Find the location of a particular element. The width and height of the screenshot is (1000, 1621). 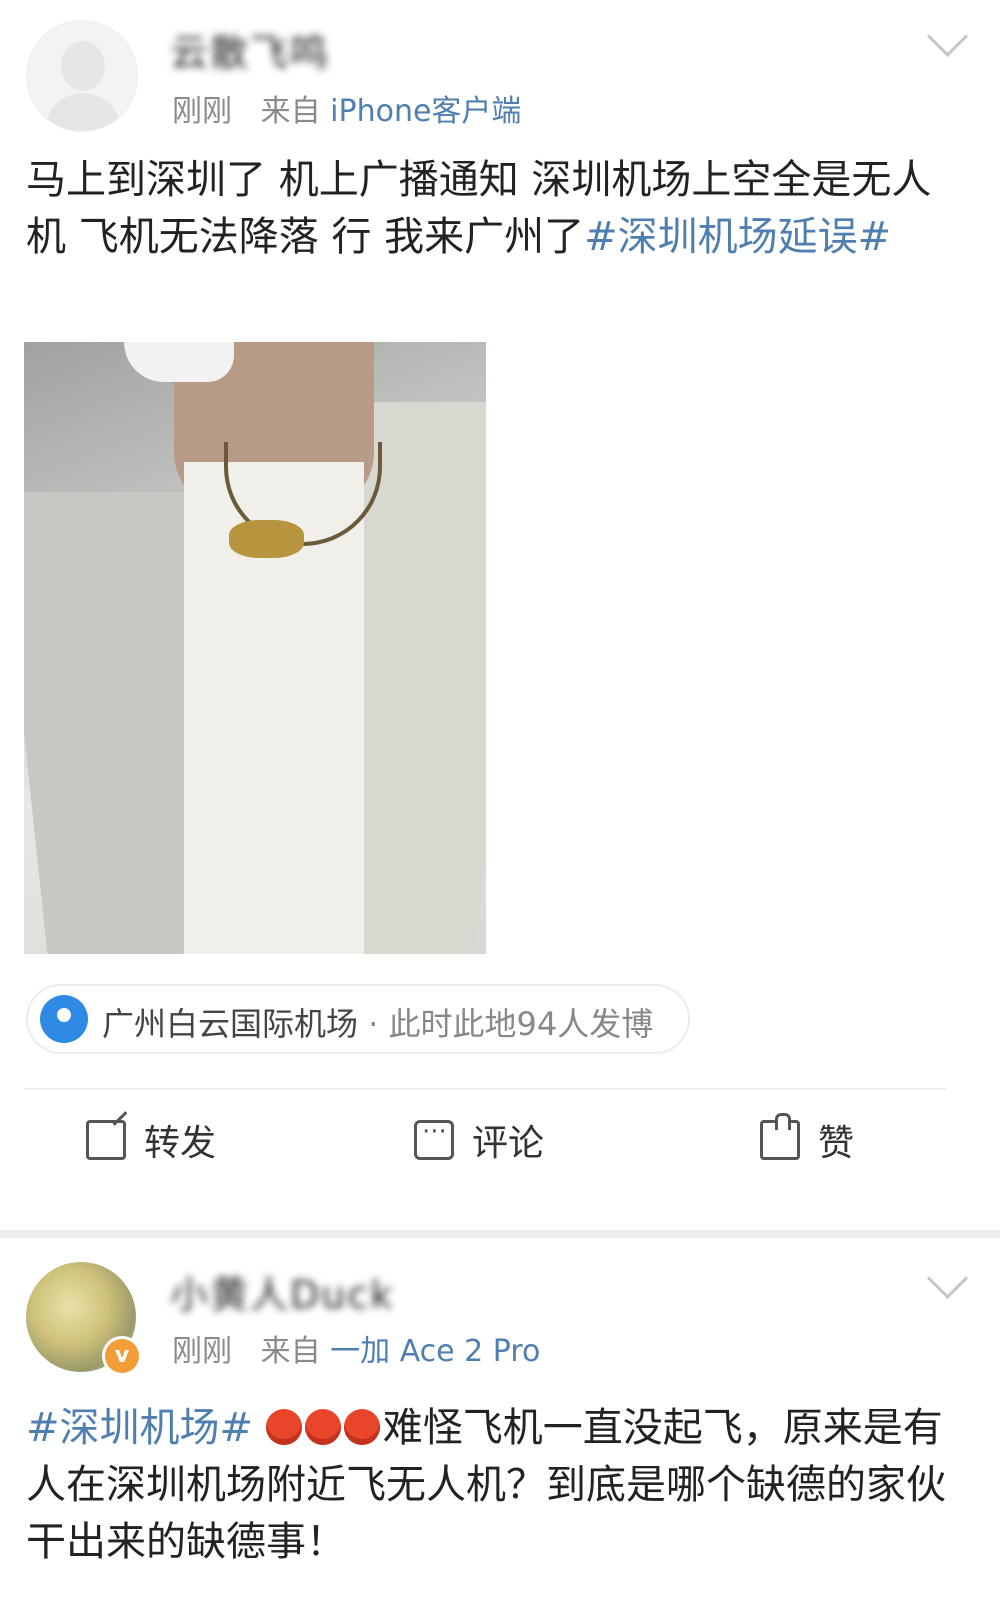

post-meta: 刚刚 来自 一加 Ace 2 Pro is located at coordinates (356, 1348).